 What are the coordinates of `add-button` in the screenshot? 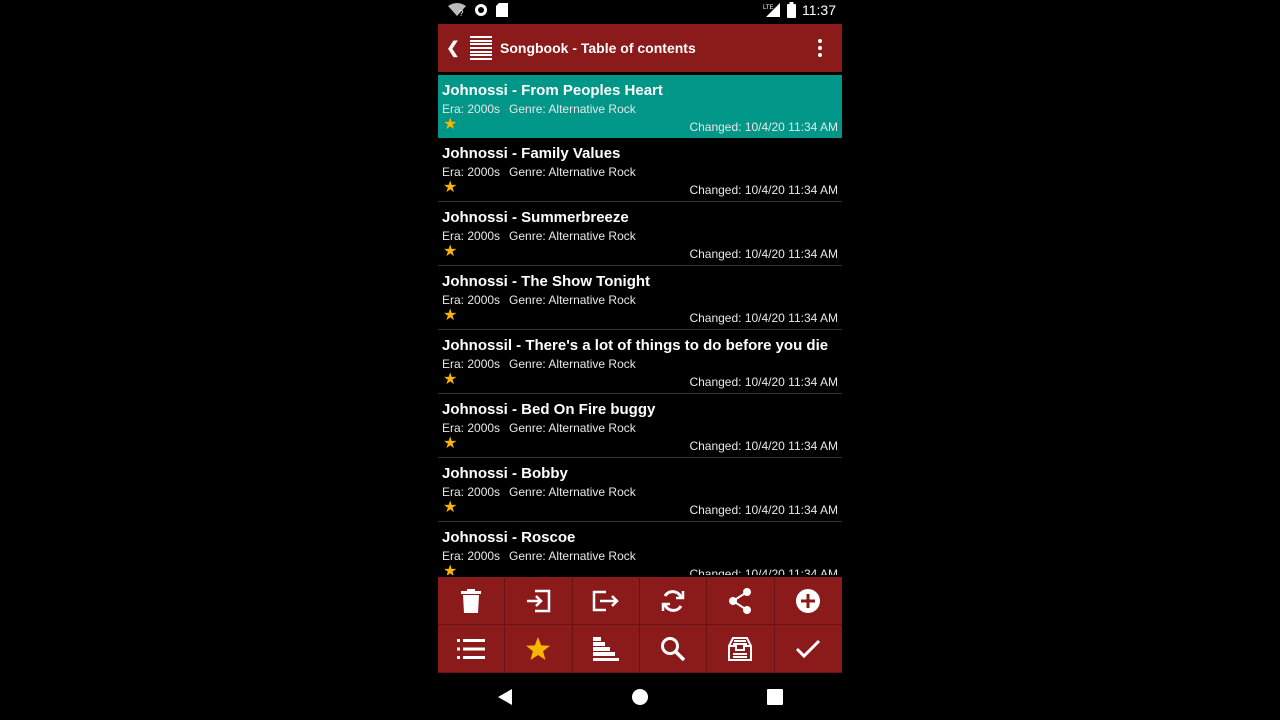 It's located at (808, 601).